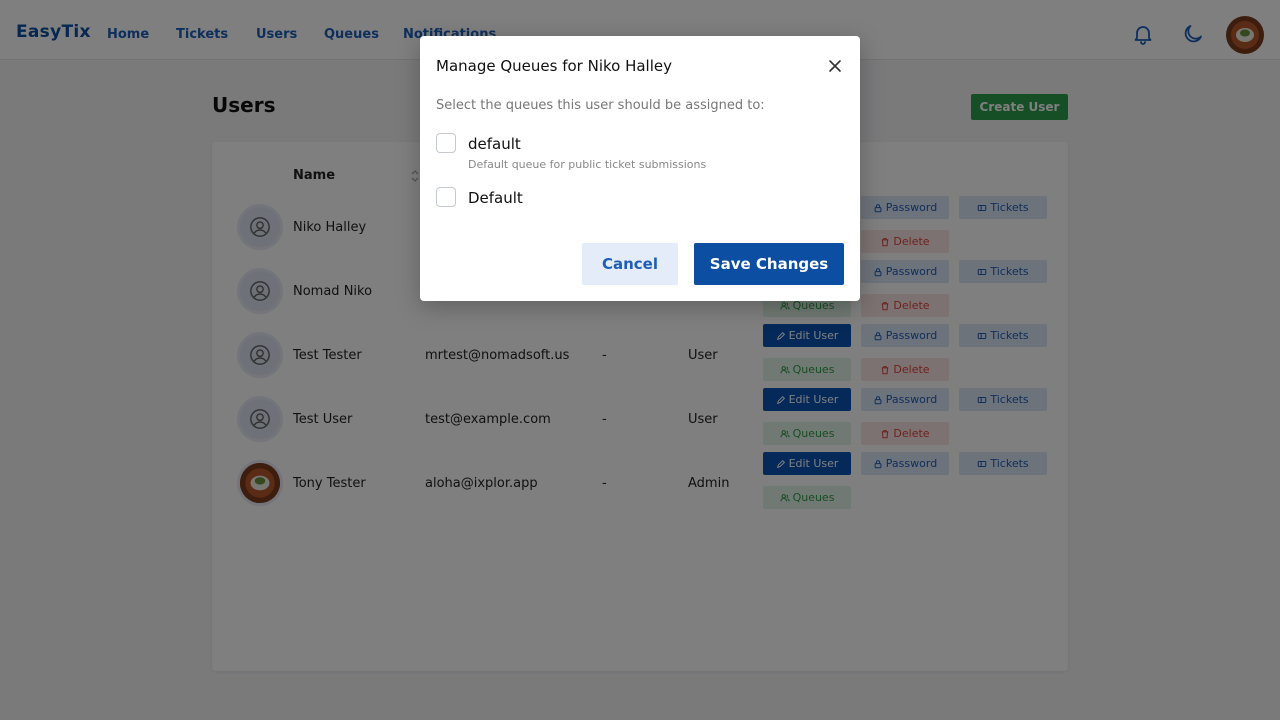  I want to click on queue-label: default, so click(494, 144).